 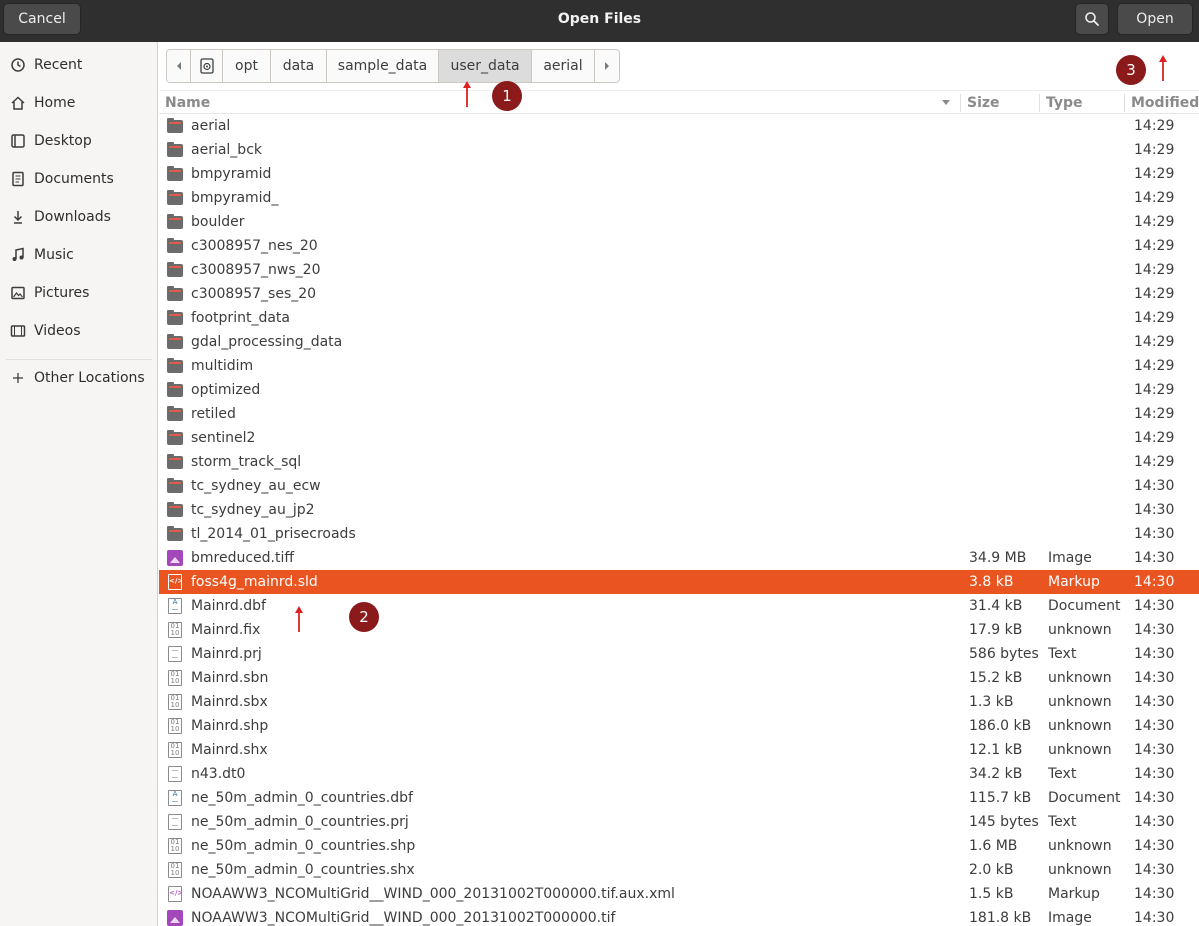 What do you see at coordinates (679, 438) in the screenshot?
I see `file-row: sentinel2 14:29` at bounding box center [679, 438].